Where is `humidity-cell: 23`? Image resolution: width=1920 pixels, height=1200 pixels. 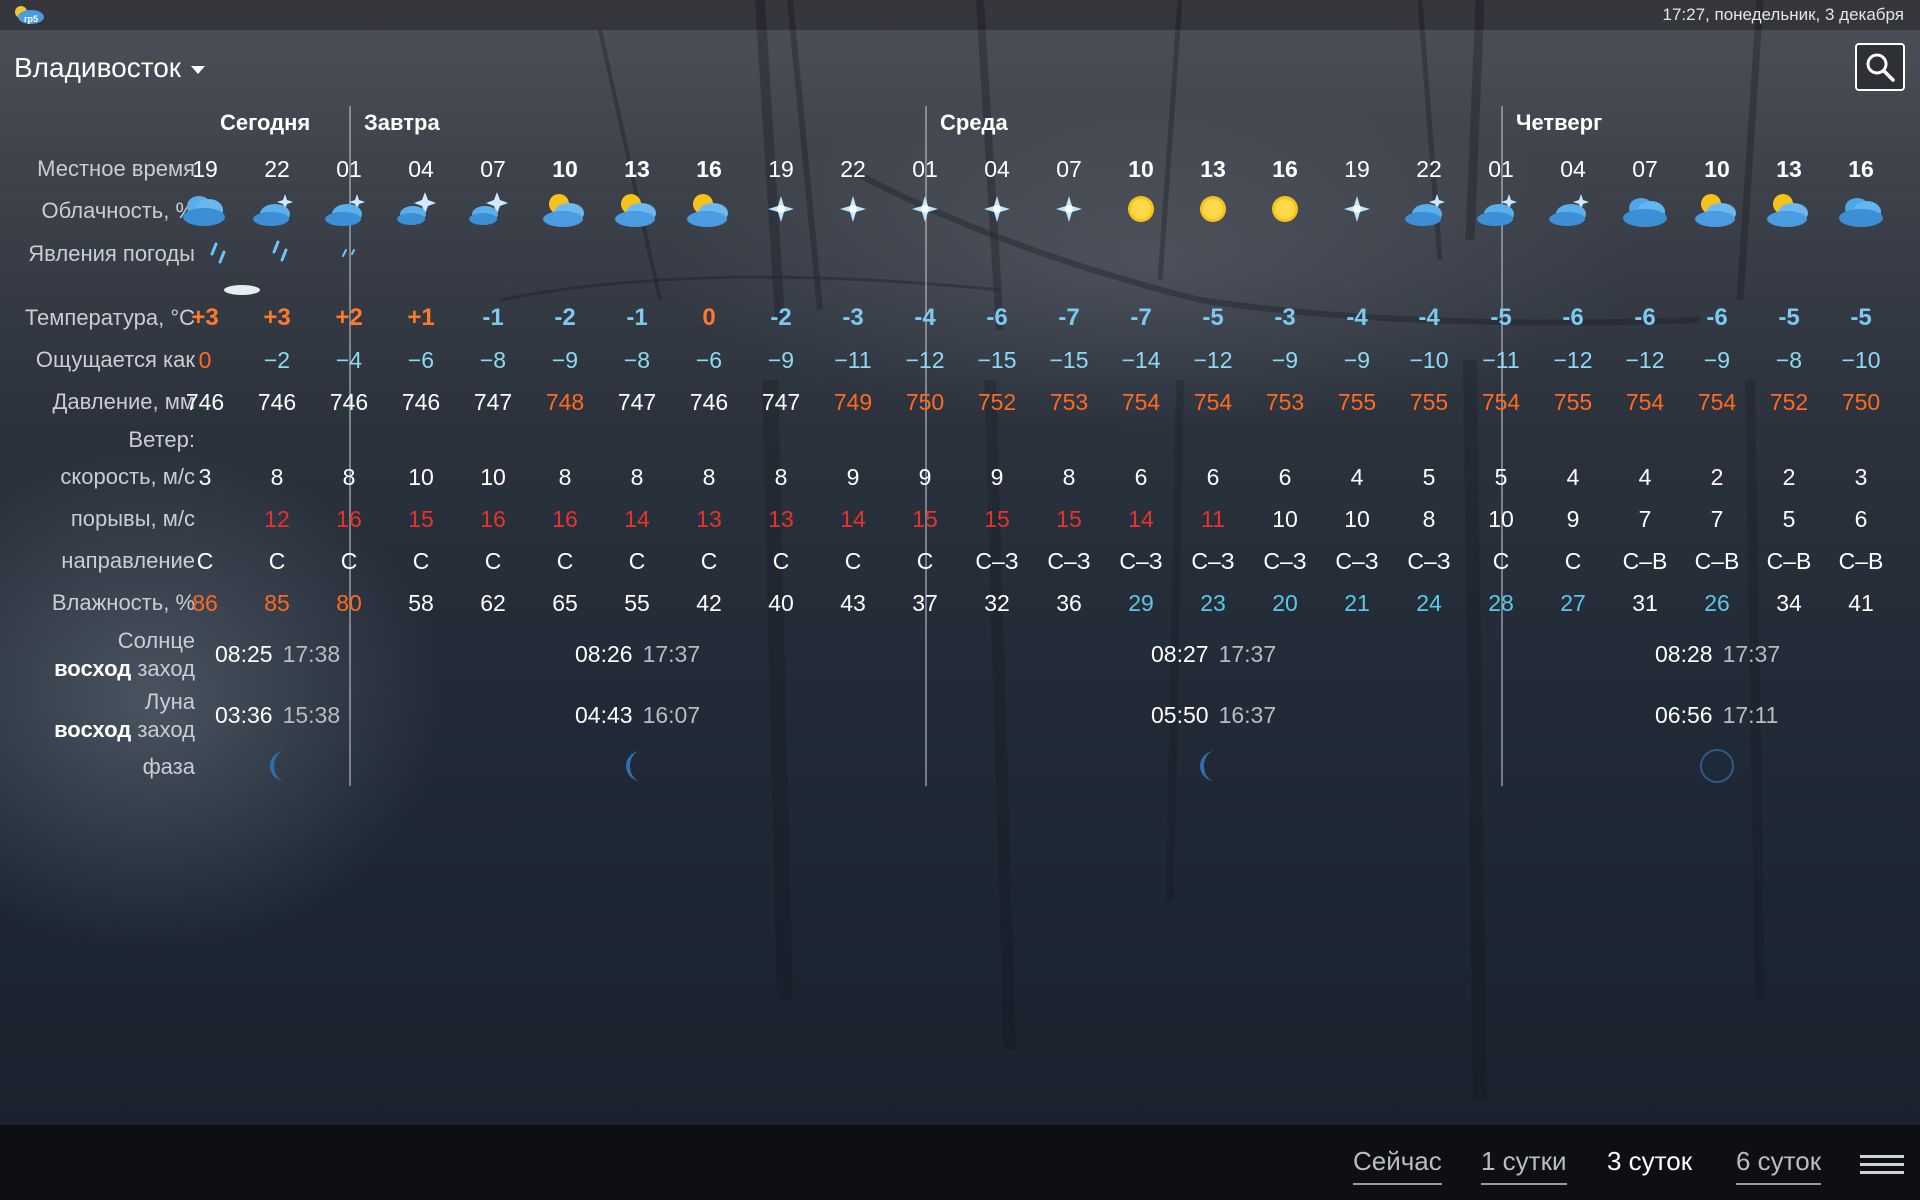 humidity-cell: 23 is located at coordinates (1213, 603).